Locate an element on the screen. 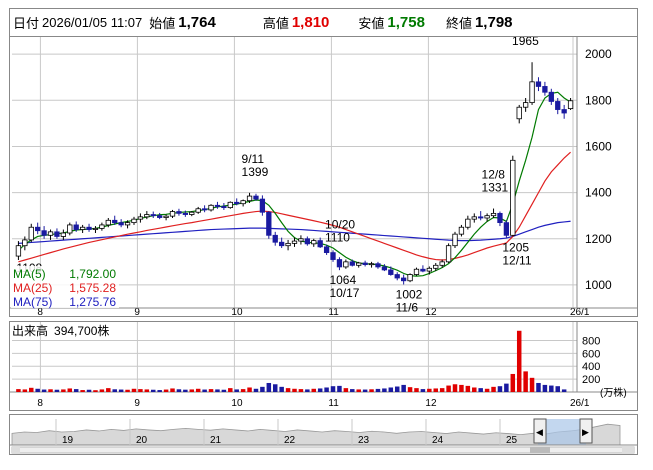 The width and height of the screenshot is (653, 470). annotation-label: 9/11 is located at coordinates (253, 159).